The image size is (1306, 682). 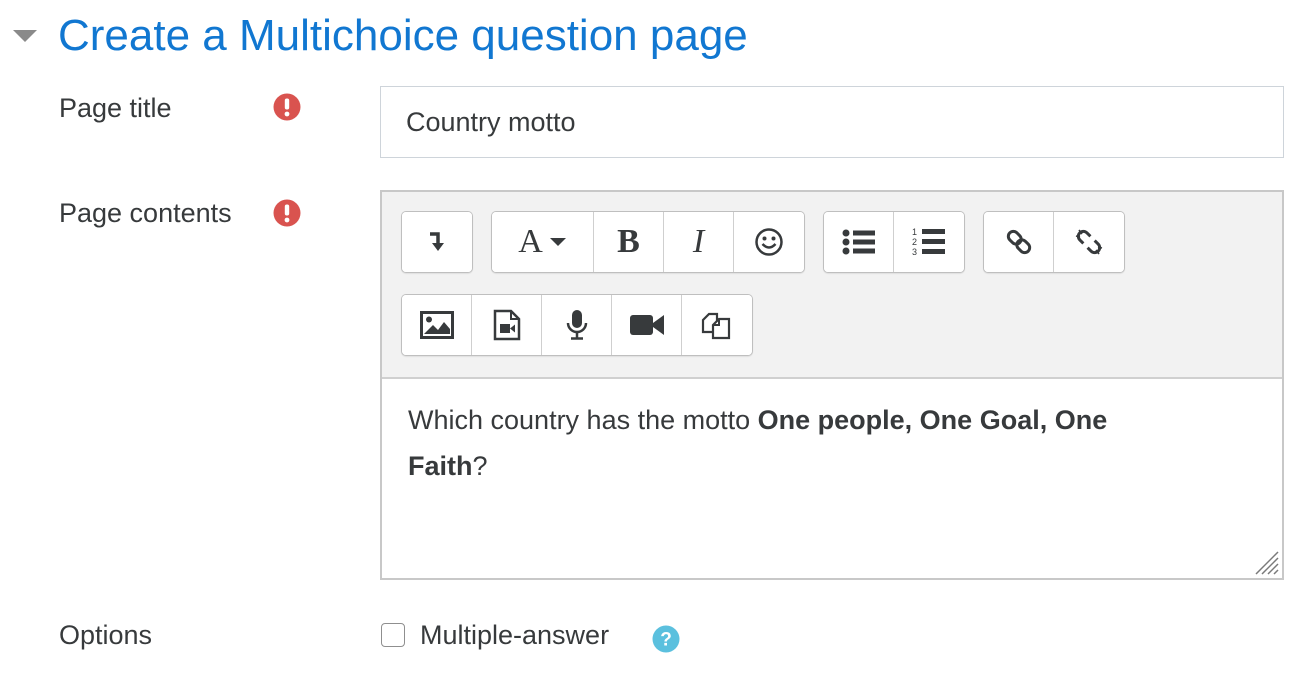 I want to click on media-button, so click(x=507, y=325).